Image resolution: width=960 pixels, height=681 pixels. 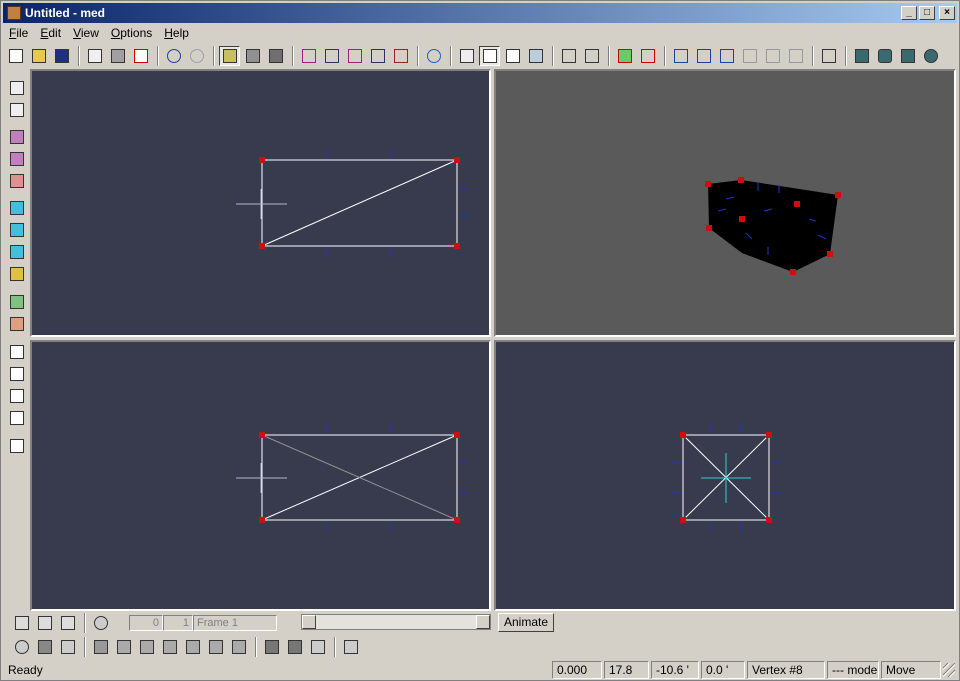 What do you see at coordinates (275, 56) in the screenshot?
I see `select-face-icon` at bounding box center [275, 56].